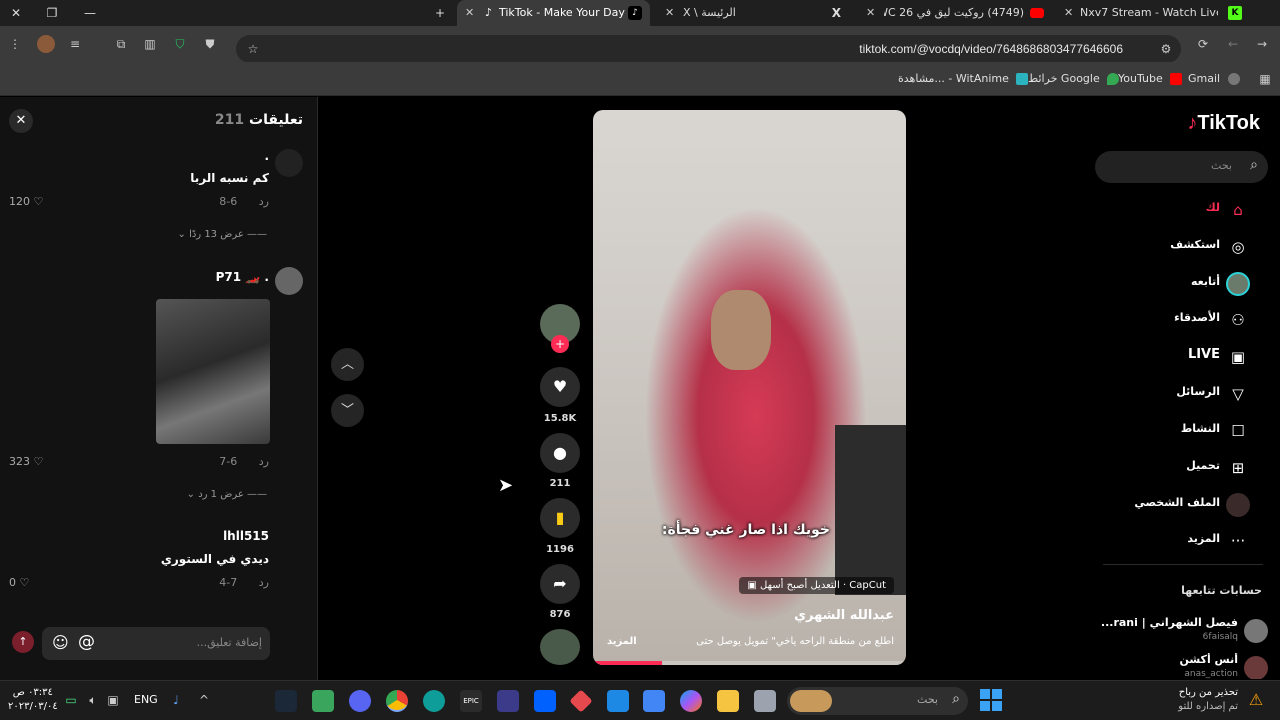 The width and height of the screenshot is (1280, 720). I want to click on new-tab-icon: +, so click(440, 13).